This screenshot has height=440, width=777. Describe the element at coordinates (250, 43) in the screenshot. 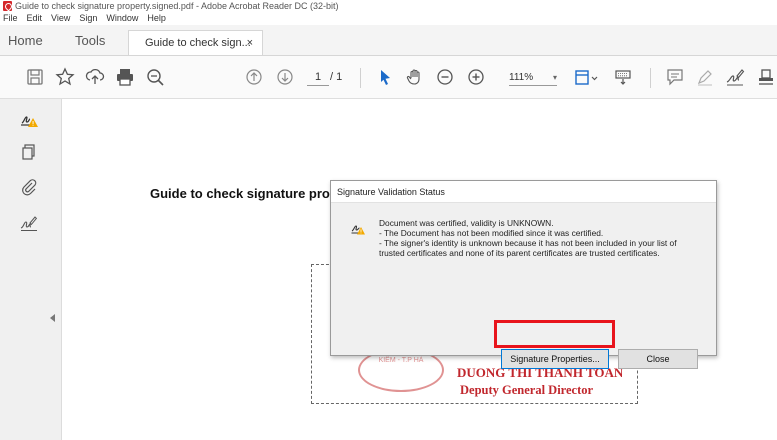

I see `tab-close-icon: ×` at that location.